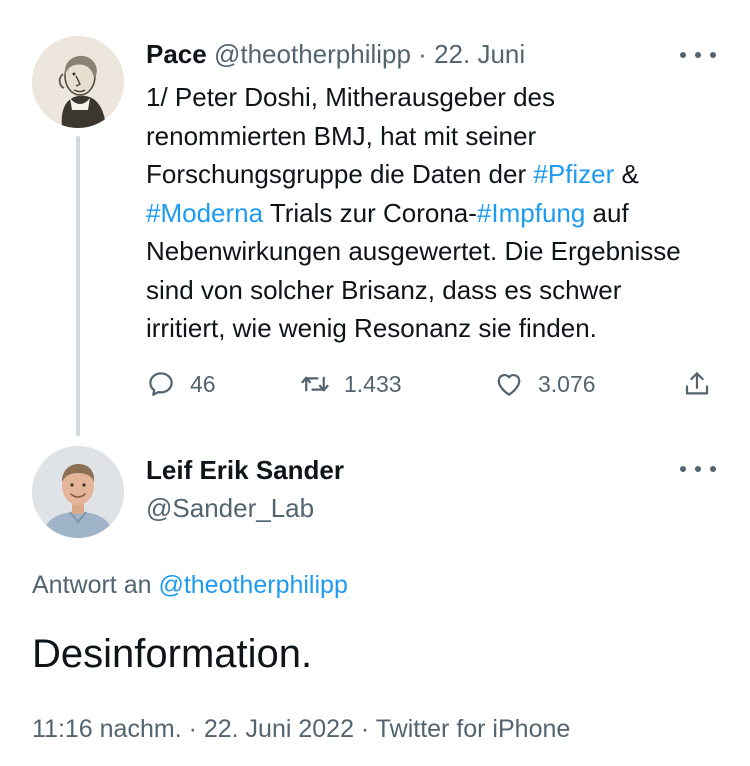 The width and height of the screenshot is (750, 766). Describe the element at coordinates (315, 384) in the screenshot. I see `retweet-icon` at that location.